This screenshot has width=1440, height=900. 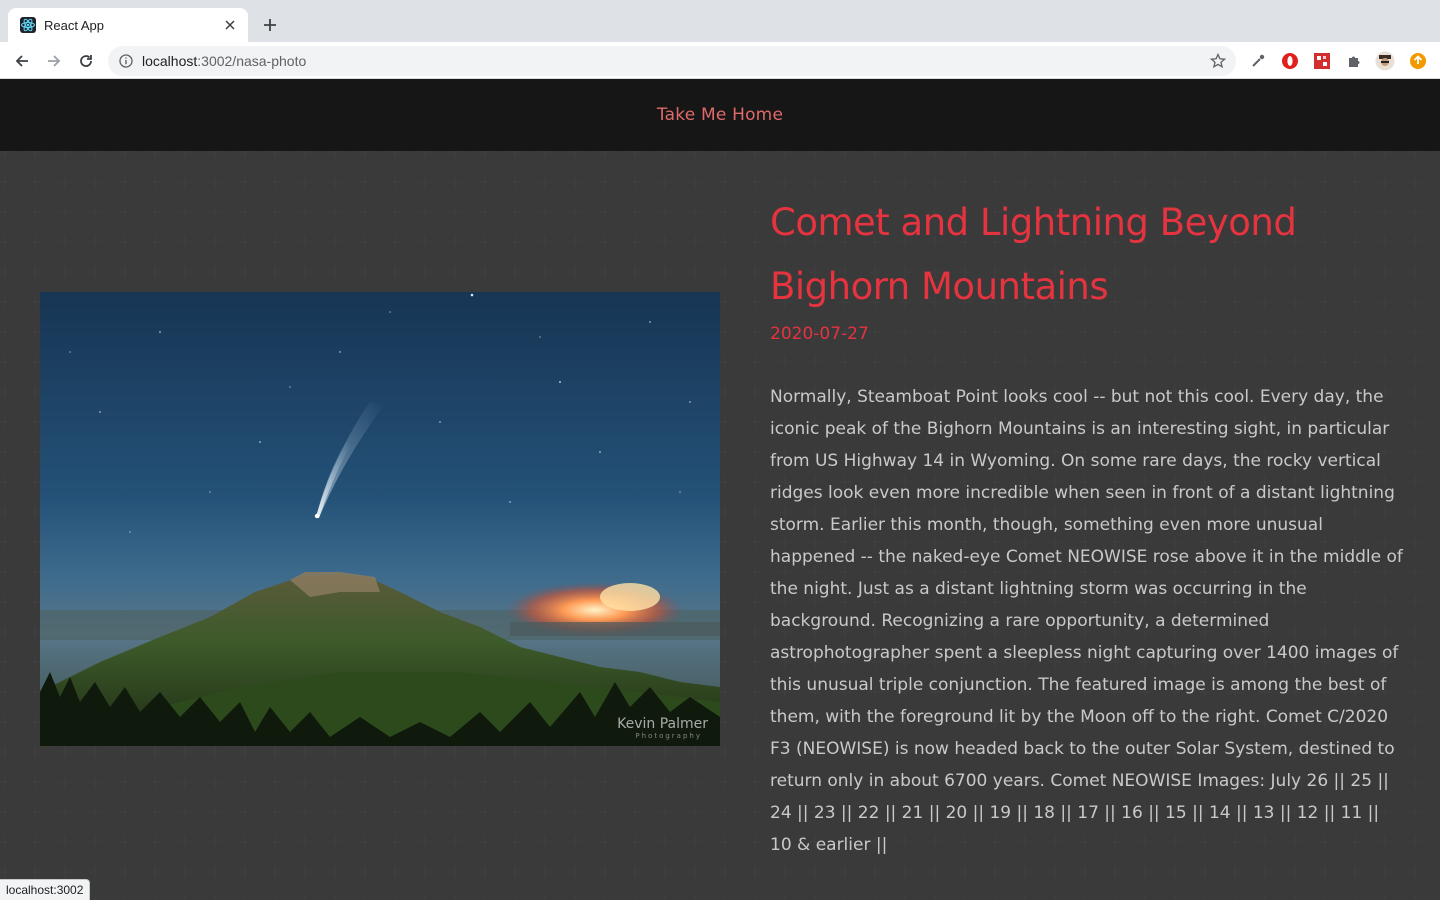 I want to click on url-path: :3002/nasa-photo, so click(x=252, y=61).